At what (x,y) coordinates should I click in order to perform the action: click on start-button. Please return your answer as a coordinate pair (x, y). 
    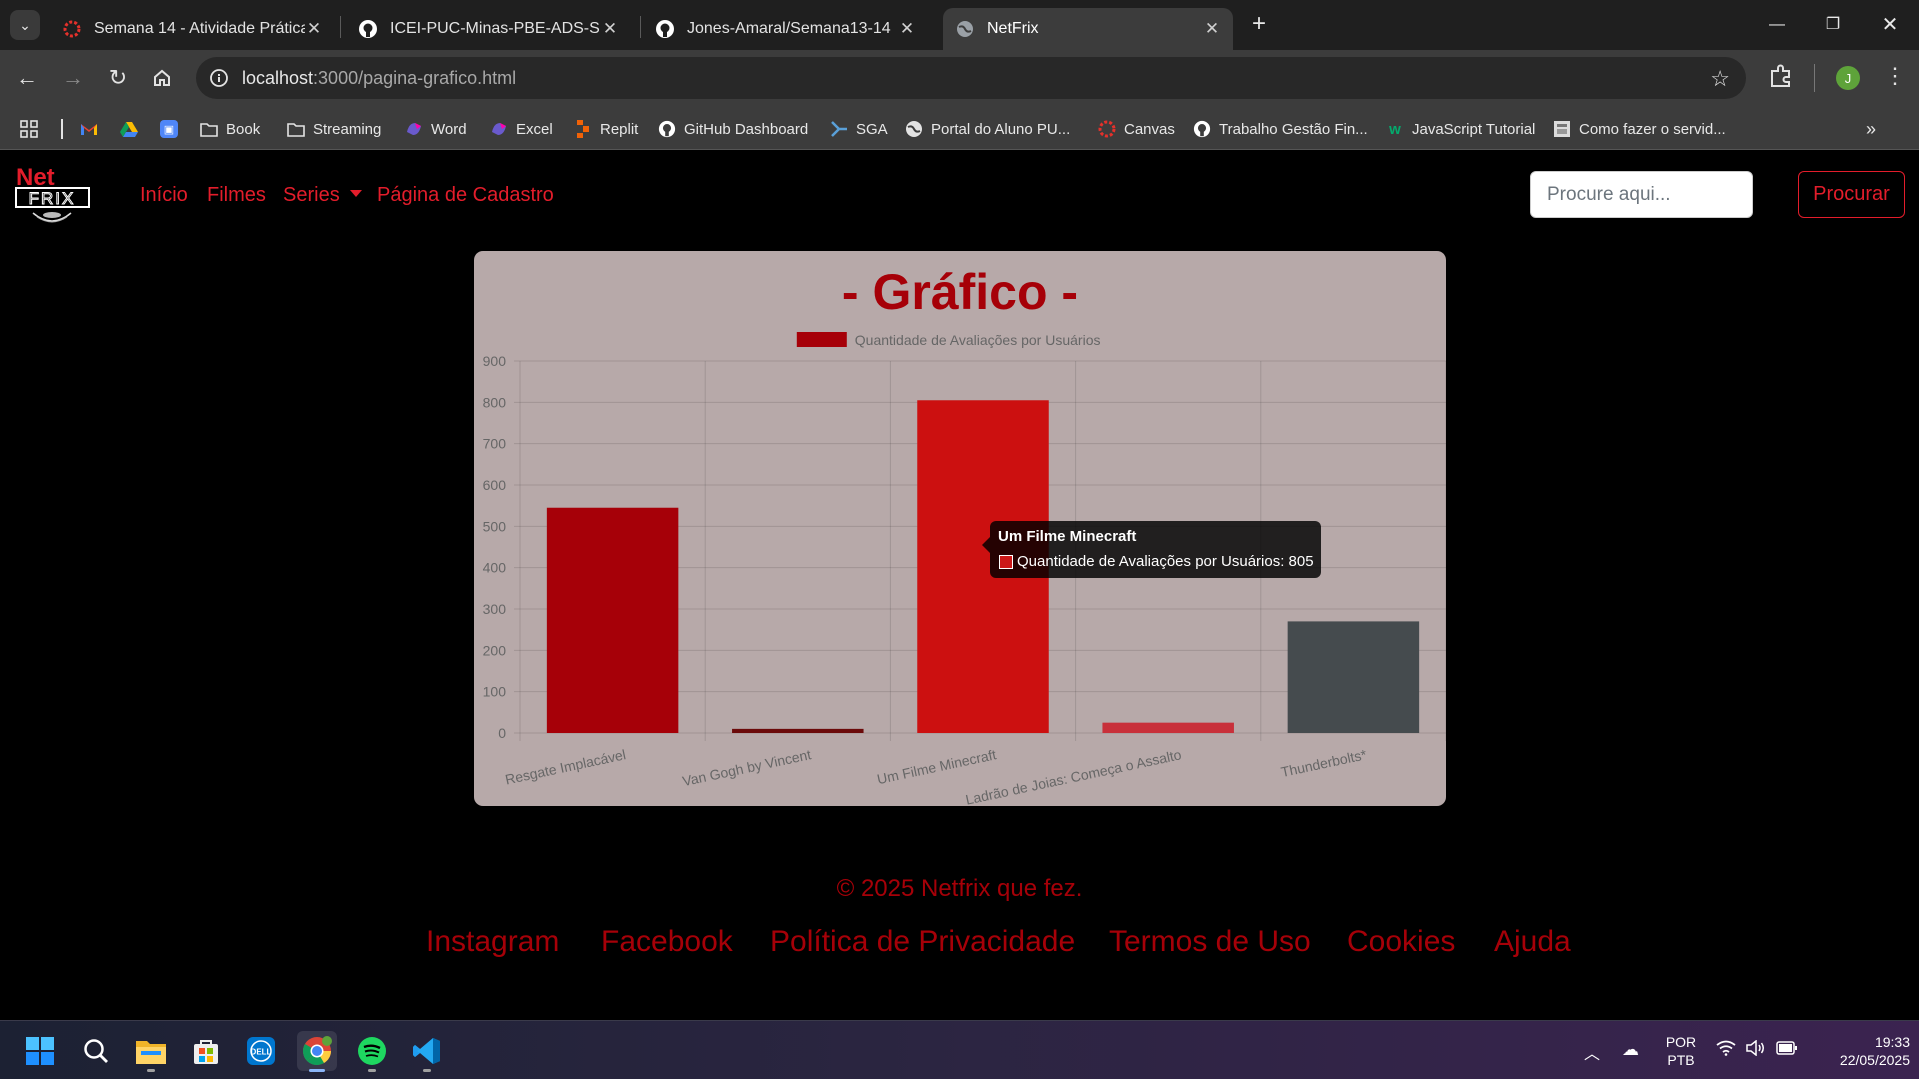
    Looking at the image, I should click on (40, 1051).